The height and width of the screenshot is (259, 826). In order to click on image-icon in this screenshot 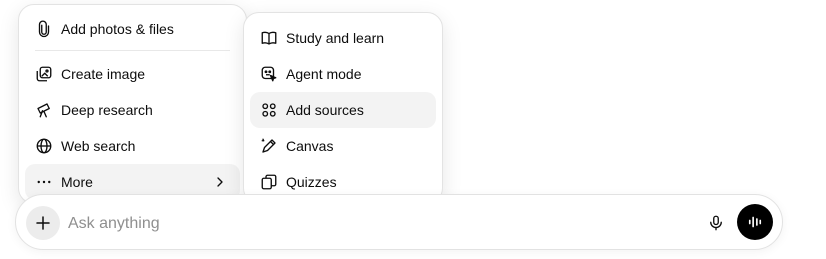, I will do `click(44, 74)`.